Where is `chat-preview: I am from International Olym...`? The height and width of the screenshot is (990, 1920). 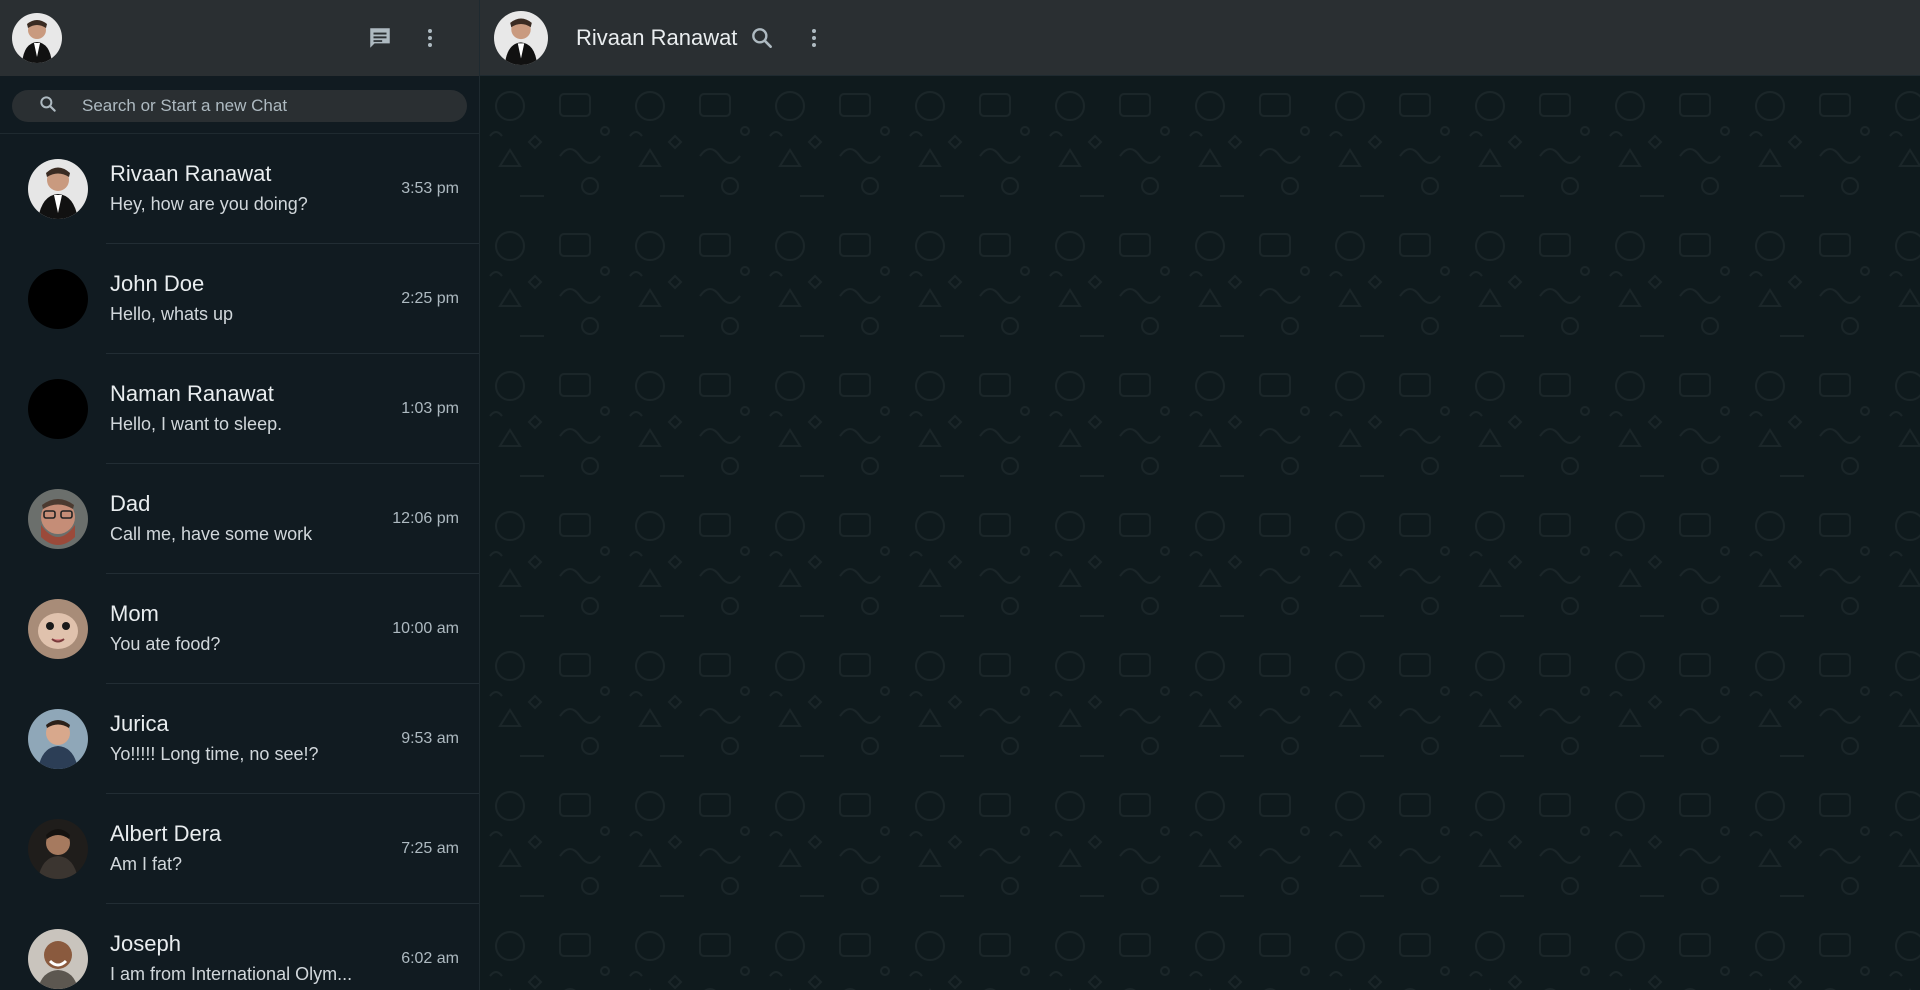 chat-preview: I am from International Olym... is located at coordinates (231, 974).